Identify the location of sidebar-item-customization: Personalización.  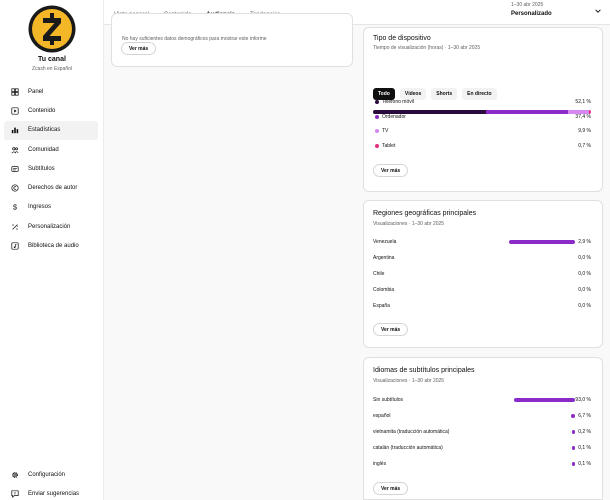
(51, 226).